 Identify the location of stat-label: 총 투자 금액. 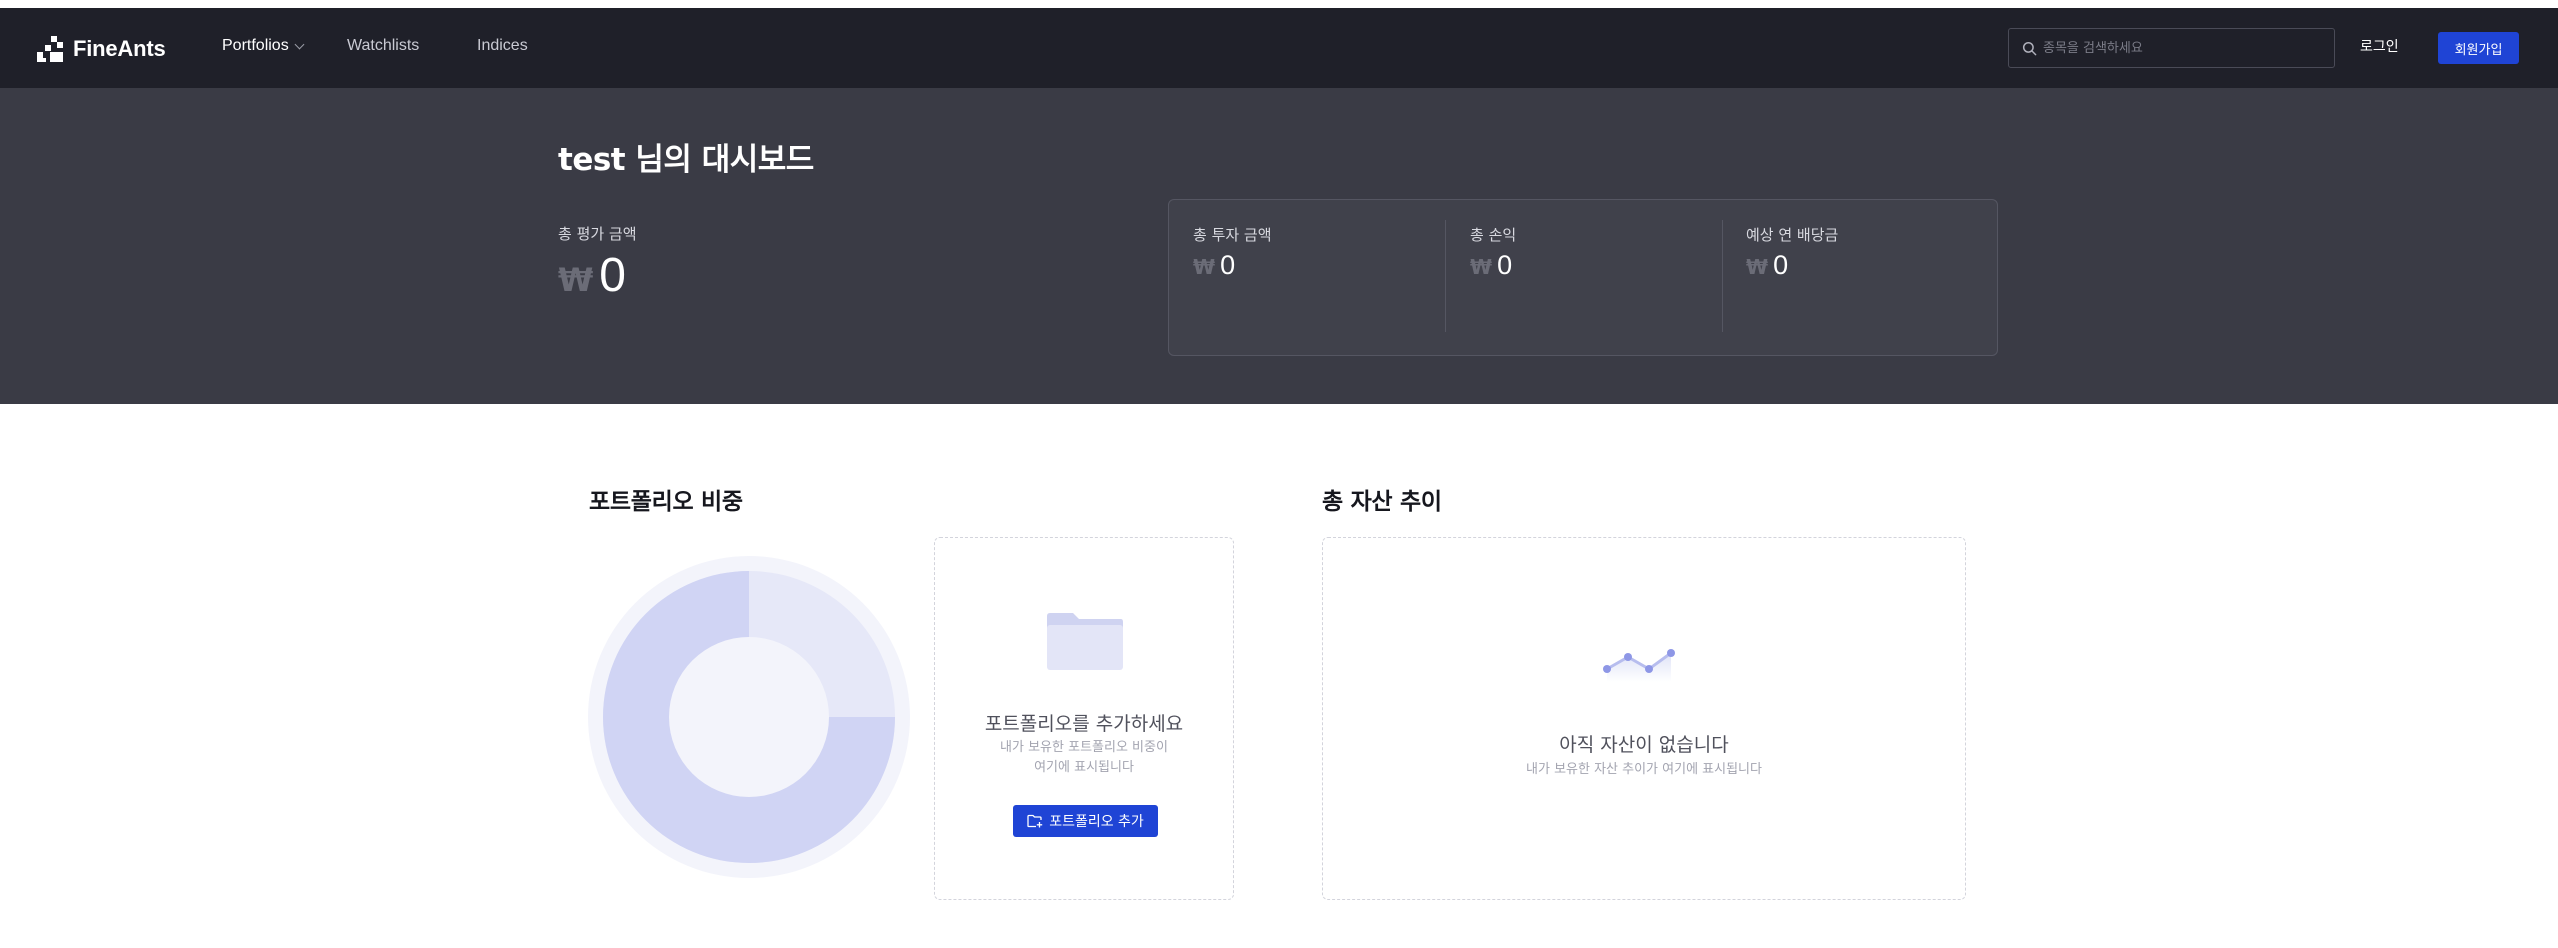
(1232, 235).